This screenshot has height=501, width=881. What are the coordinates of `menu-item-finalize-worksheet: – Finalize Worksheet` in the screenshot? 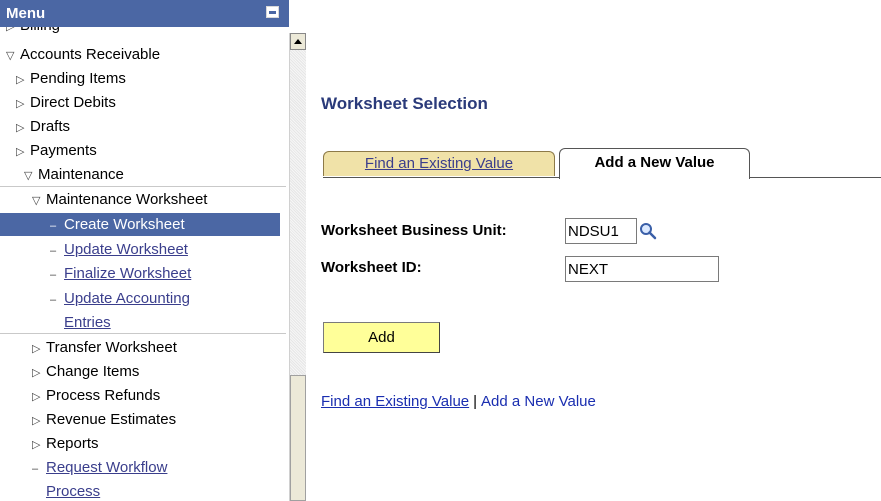 It's located at (120, 273).